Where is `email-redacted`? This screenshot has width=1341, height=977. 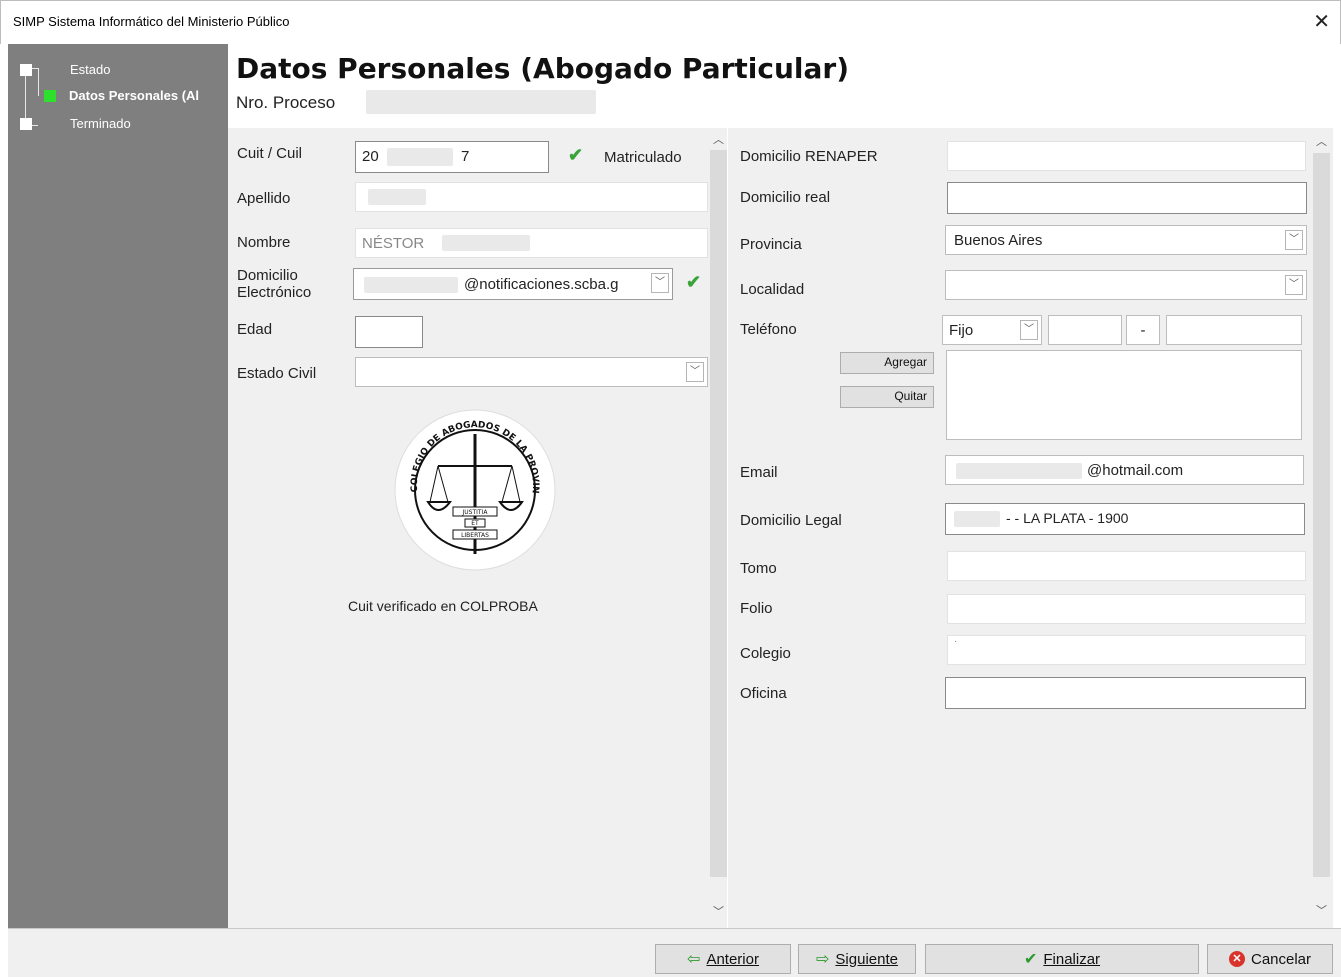
email-redacted is located at coordinates (1019, 471).